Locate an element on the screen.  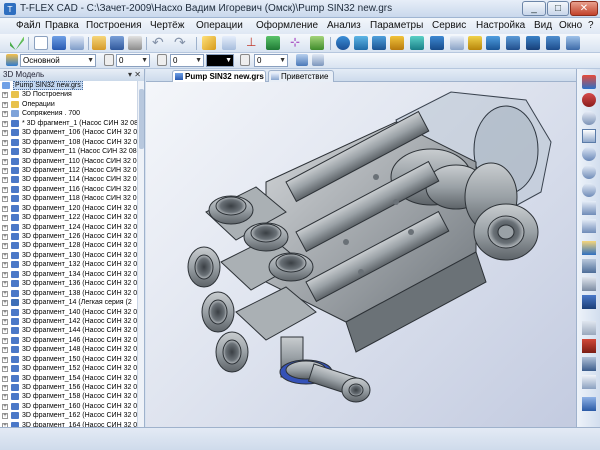
tree-item: +3D фрагмент_148 (Насос СИН 32 0 is located at coordinates (69, 349).